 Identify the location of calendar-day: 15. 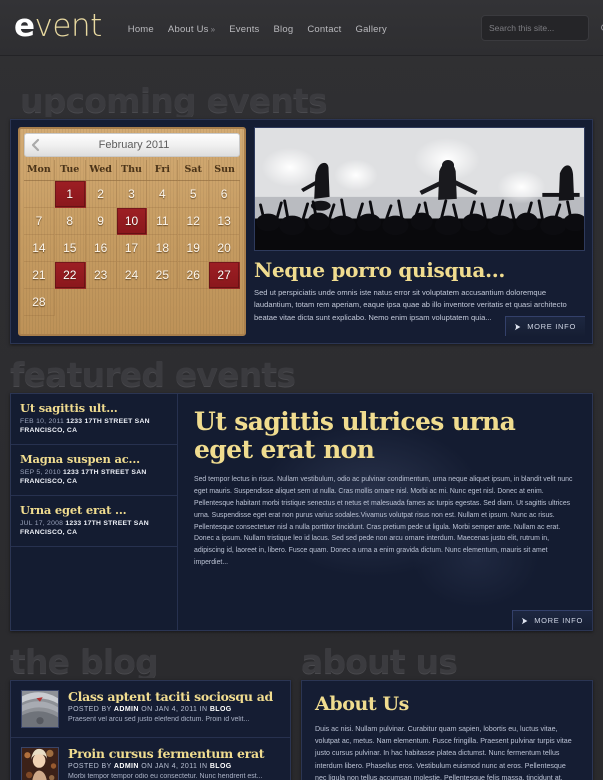
(70, 248).